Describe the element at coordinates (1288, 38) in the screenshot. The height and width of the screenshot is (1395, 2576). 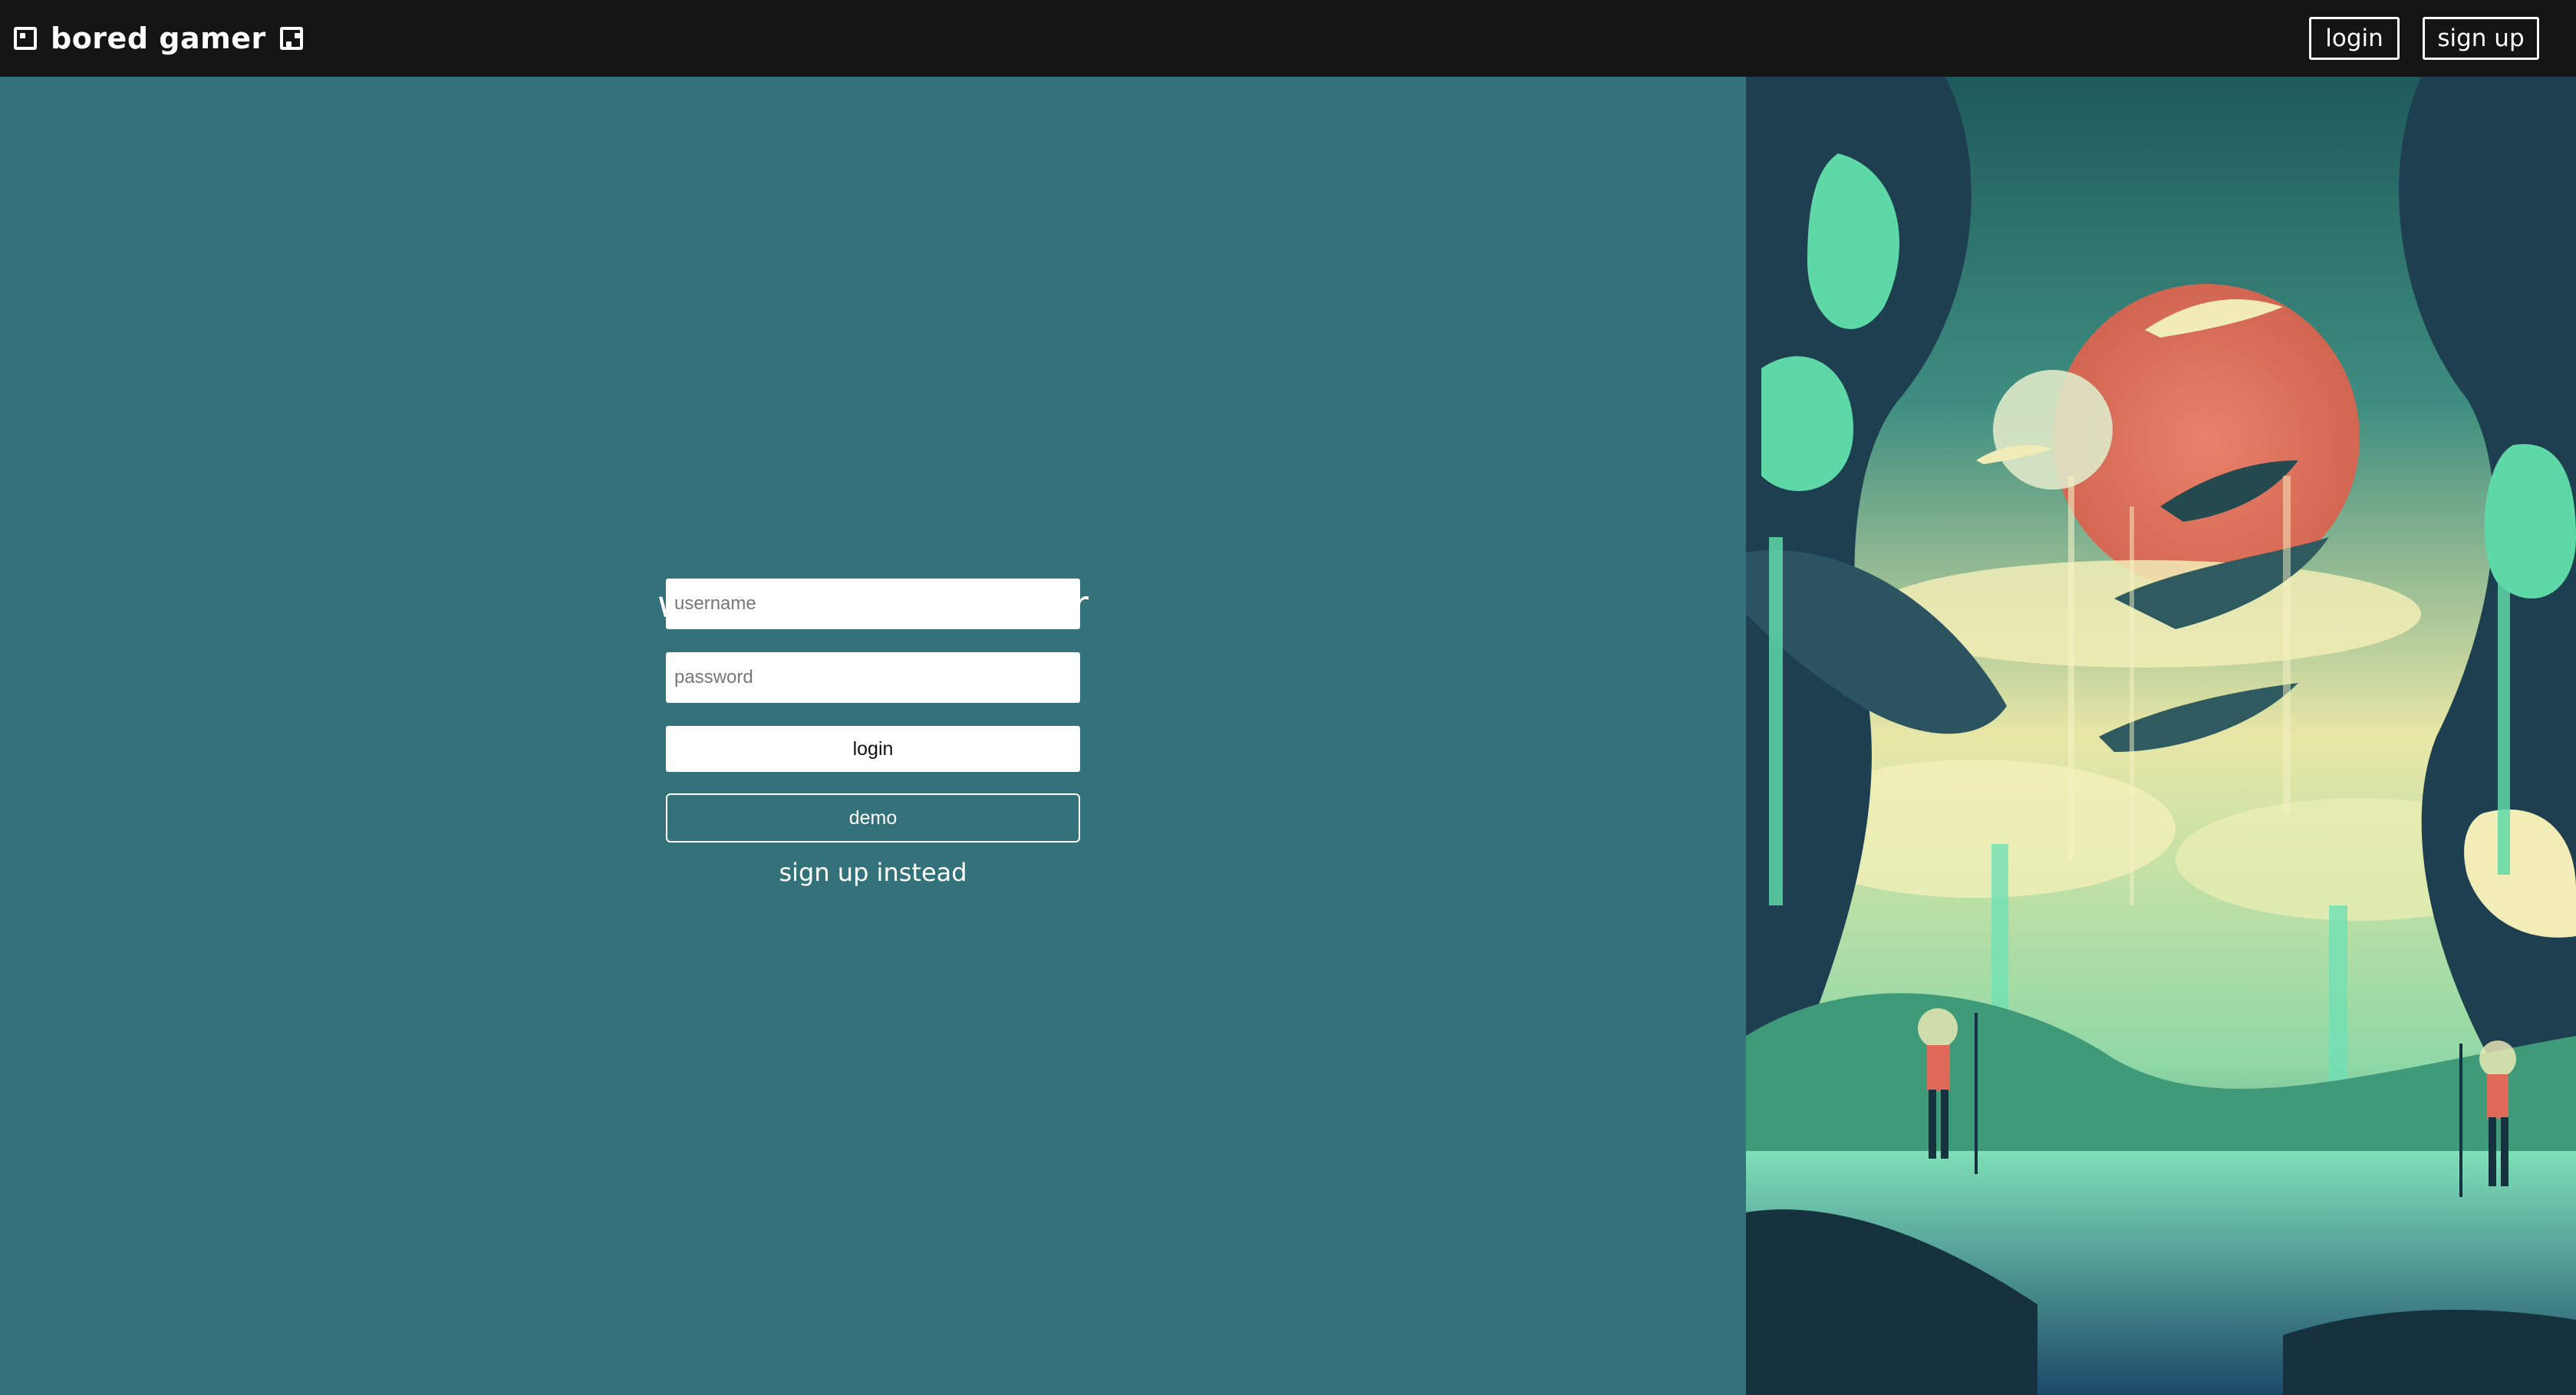
I see `top-nav-bar: bored gamer login sign up` at that location.